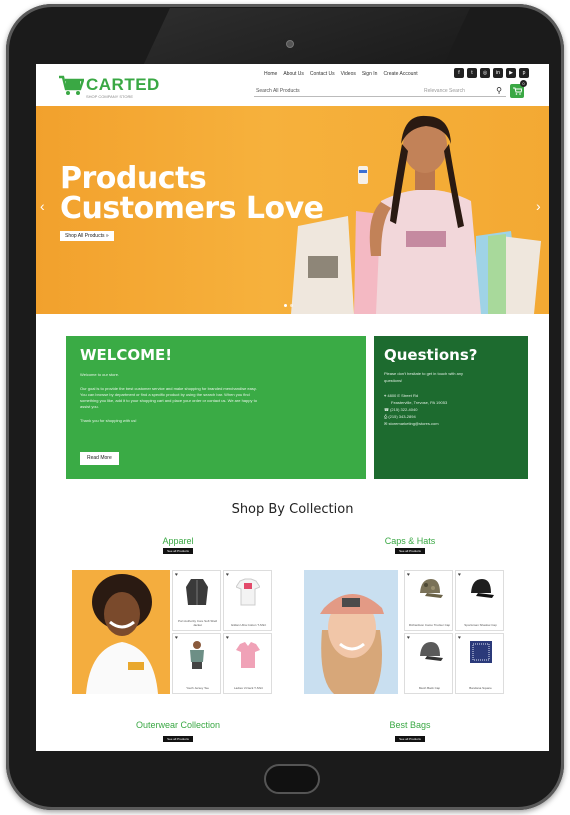 This screenshot has width=570, height=815. I want to click on shop-all-products-button: Shop All Products », so click(87, 236).